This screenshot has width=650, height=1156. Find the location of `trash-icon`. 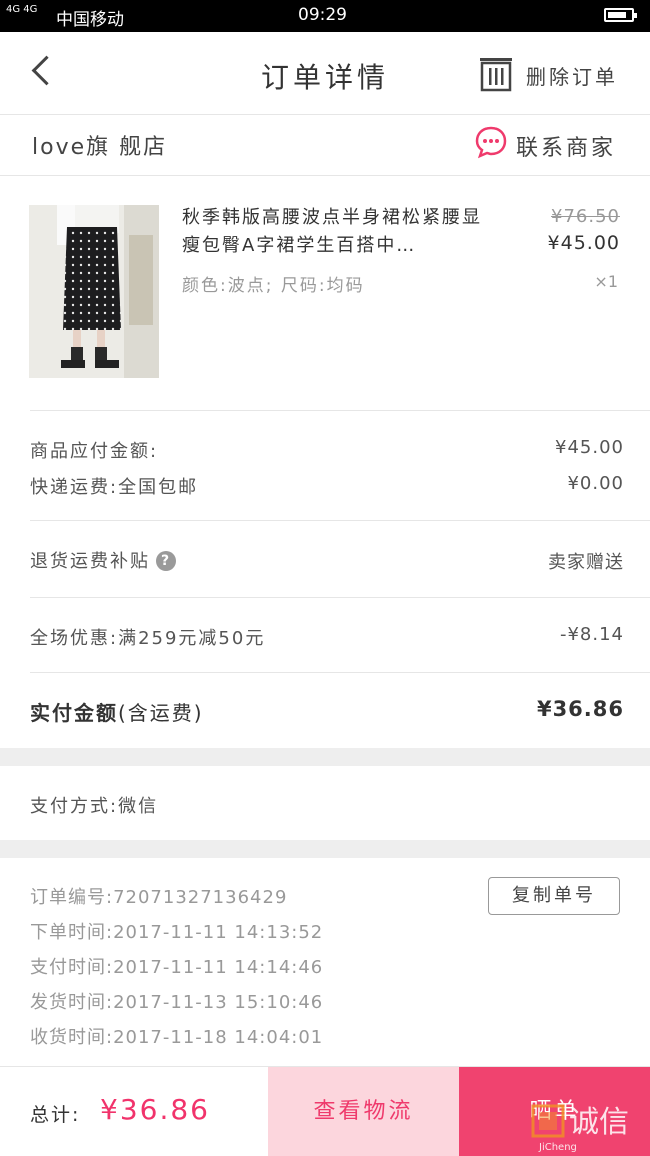

trash-icon is located at coordinates (496, 75).